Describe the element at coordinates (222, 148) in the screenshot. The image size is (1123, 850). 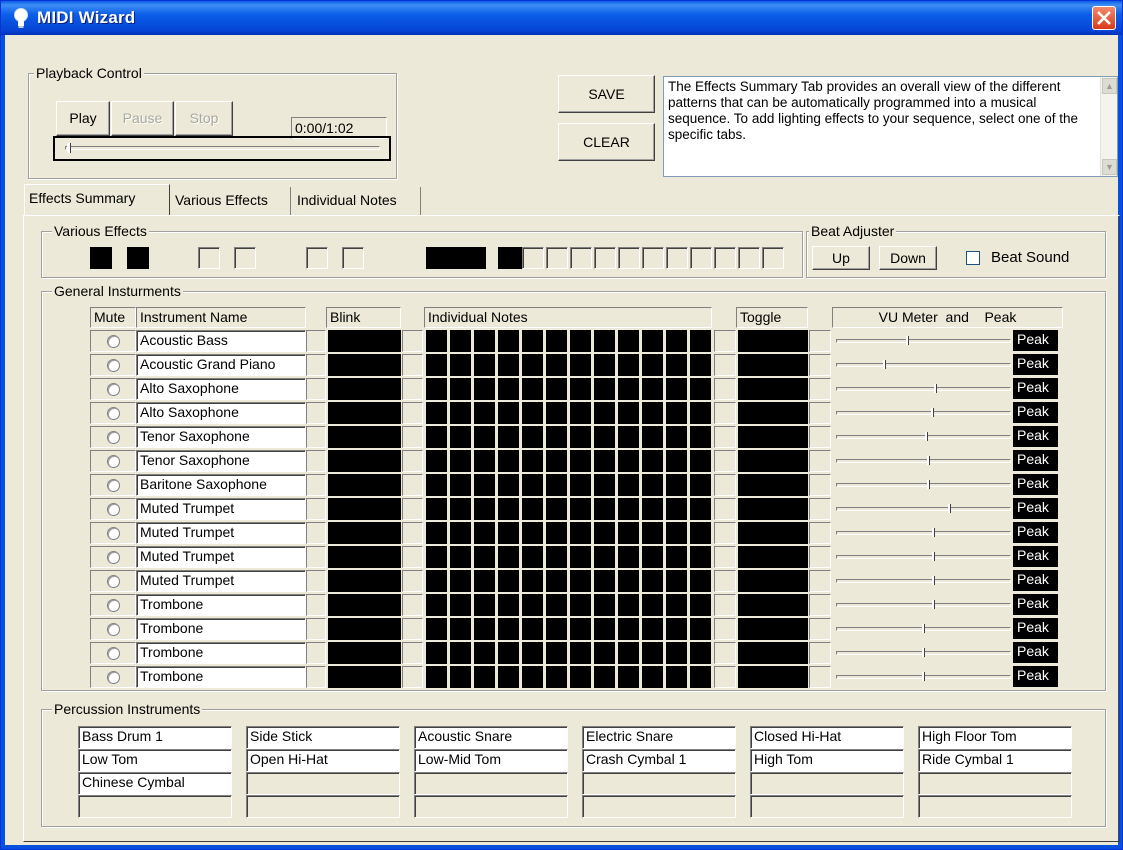
I see `playback-progress-slider` at that location.